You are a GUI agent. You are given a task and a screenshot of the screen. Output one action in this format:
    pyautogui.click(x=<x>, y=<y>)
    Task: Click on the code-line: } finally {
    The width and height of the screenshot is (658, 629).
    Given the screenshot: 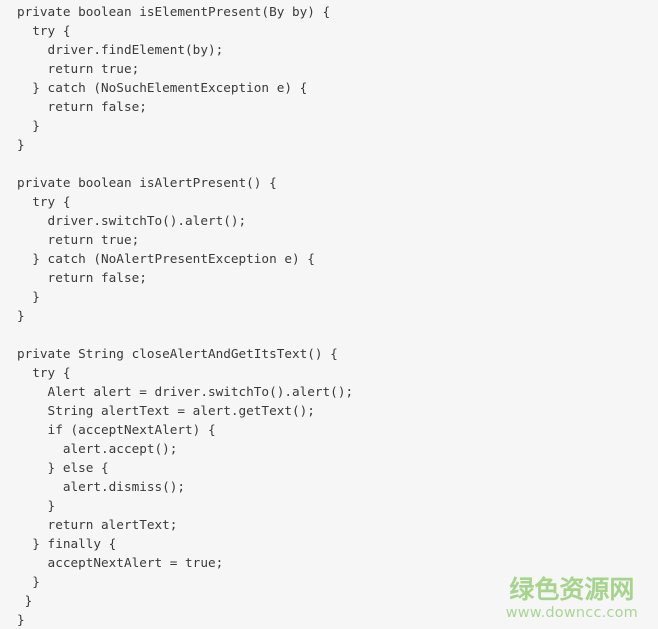 What is the action you would take?
    pyautogui.click(x=67, y=543)
    